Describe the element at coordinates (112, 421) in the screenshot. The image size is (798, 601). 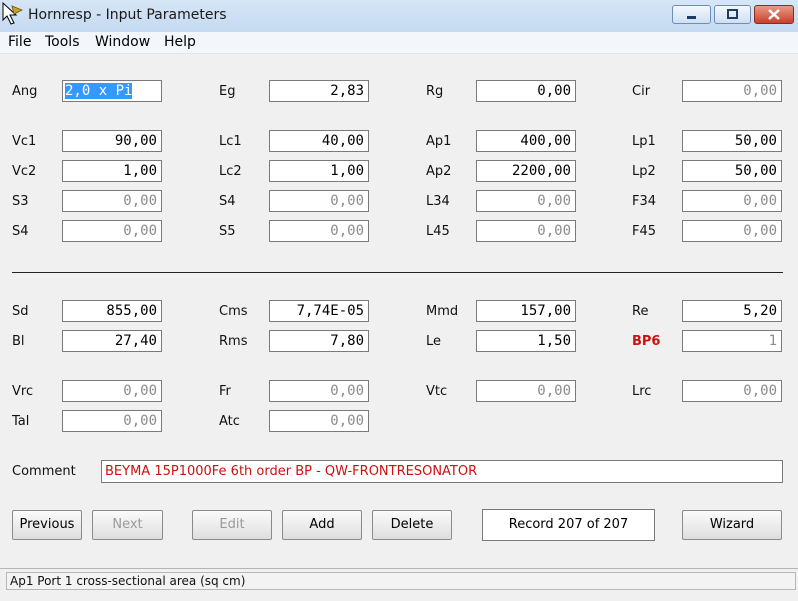
I see `tal-field: 0,00` at that location.